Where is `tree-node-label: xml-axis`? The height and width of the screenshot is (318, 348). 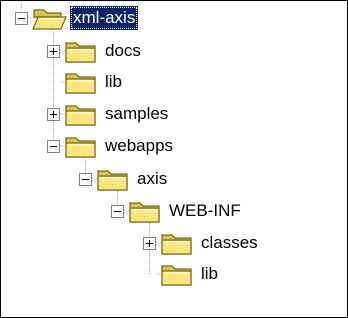
tree-node-label: xml-axis is located at coordinates (104, 18).